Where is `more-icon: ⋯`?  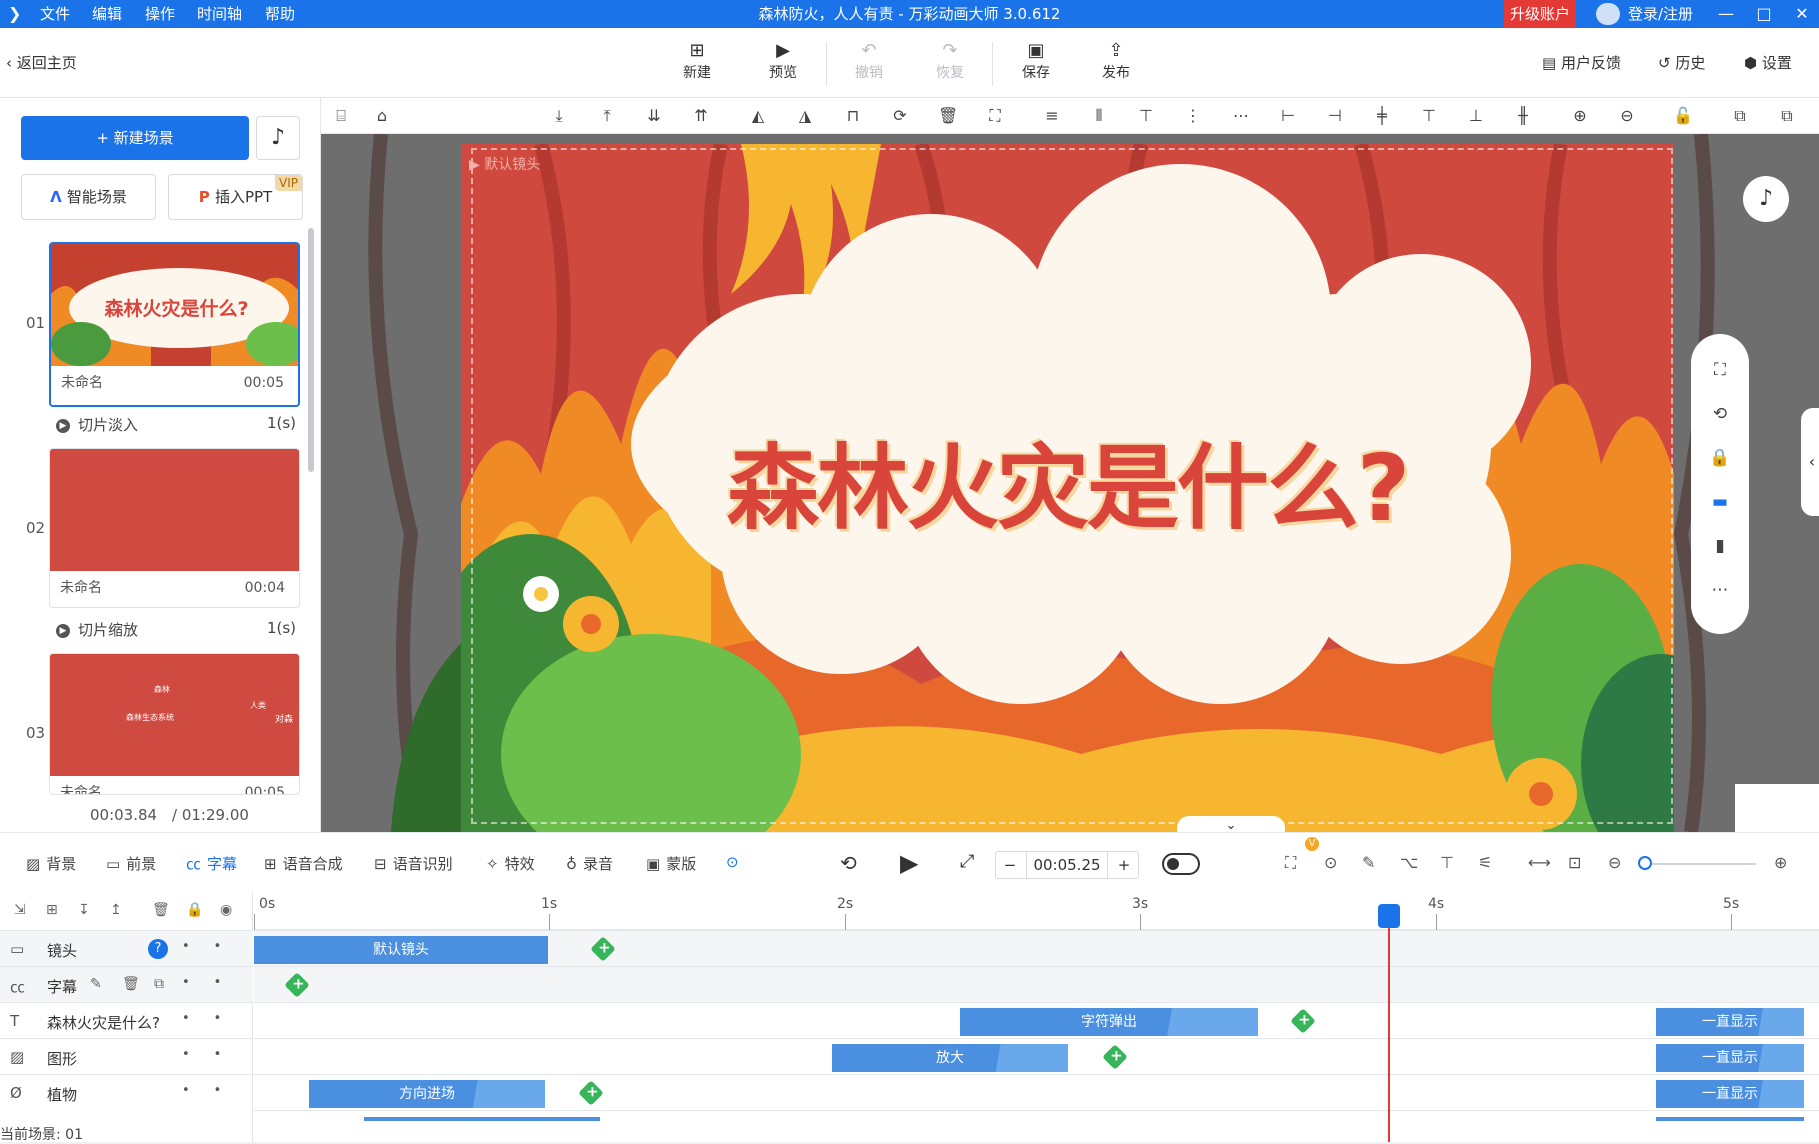 more-icon: ⋯ is located at coordinates (1720, 590).